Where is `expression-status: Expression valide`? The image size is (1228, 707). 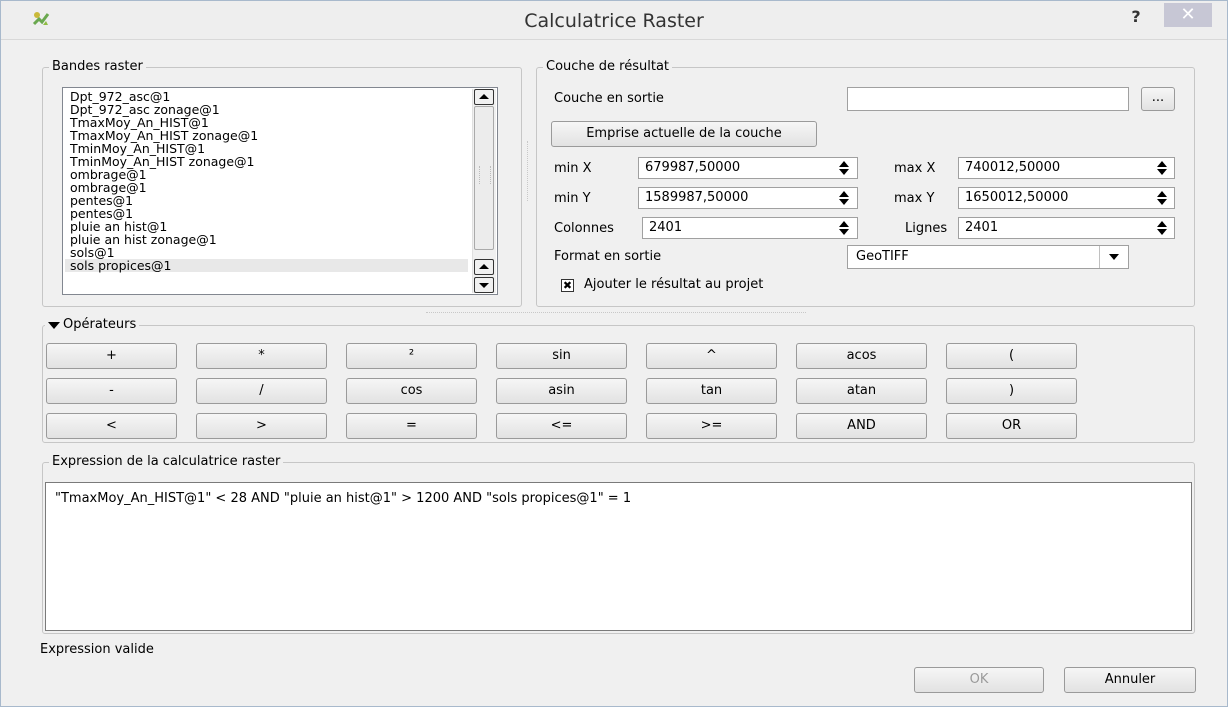
expression-status: Expression valide is located at coordinates (97, 649).